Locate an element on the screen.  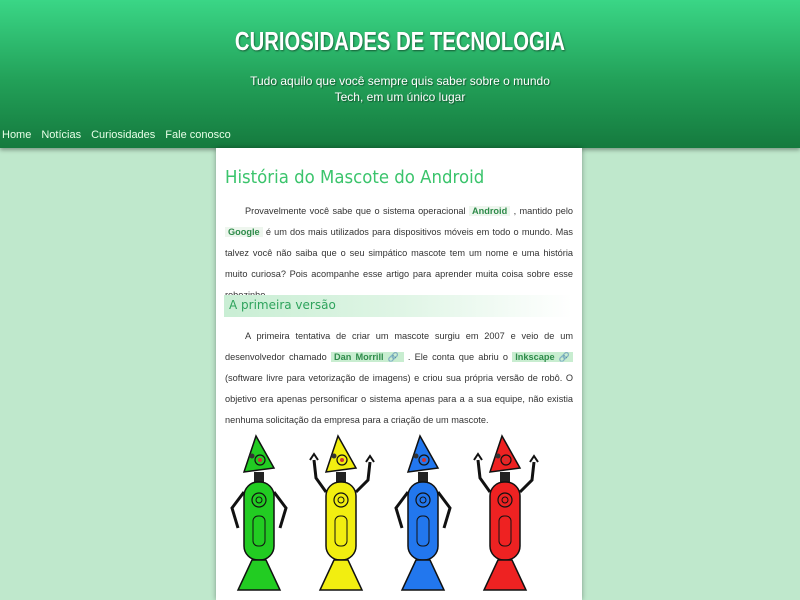
section-title: A primeira versão is located at coordinates (282, 305).